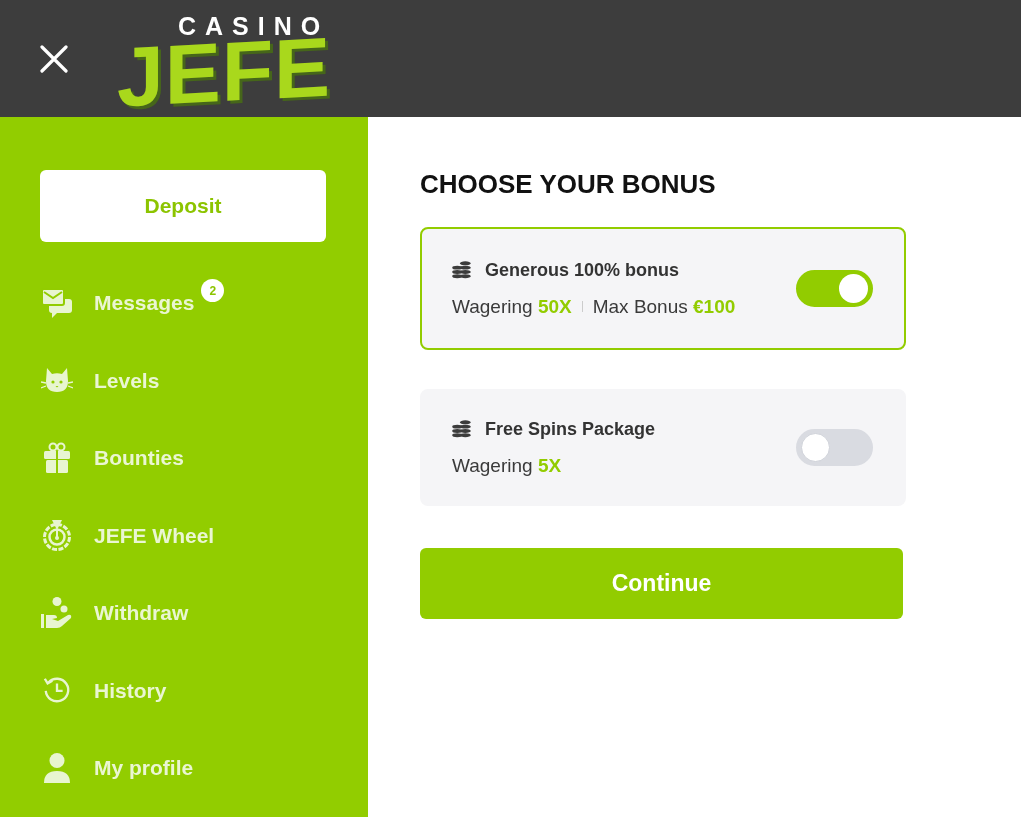 This screenshot has width=1021, height=817. Describe the element at coordinates (507, 465) in the screenshot. I see `bonus-detail: Wagering 5X` at that location.